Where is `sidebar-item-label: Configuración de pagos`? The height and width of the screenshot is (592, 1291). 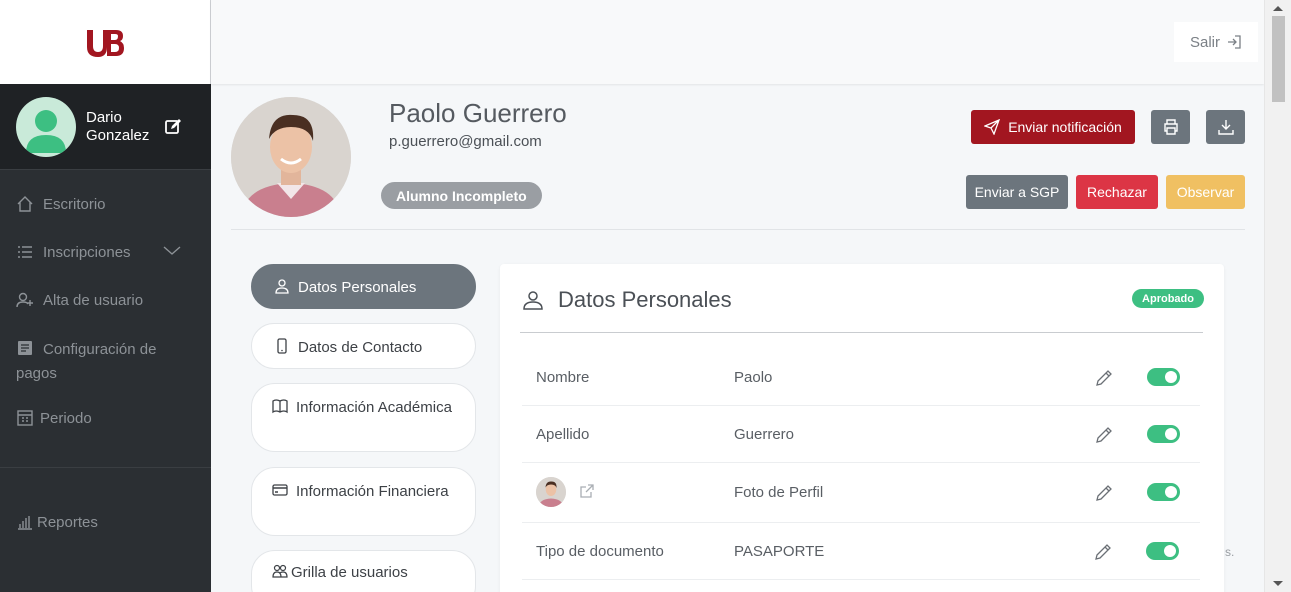 sidebar-item-label: Configuración de pagos is located at coordinates (86, 361).